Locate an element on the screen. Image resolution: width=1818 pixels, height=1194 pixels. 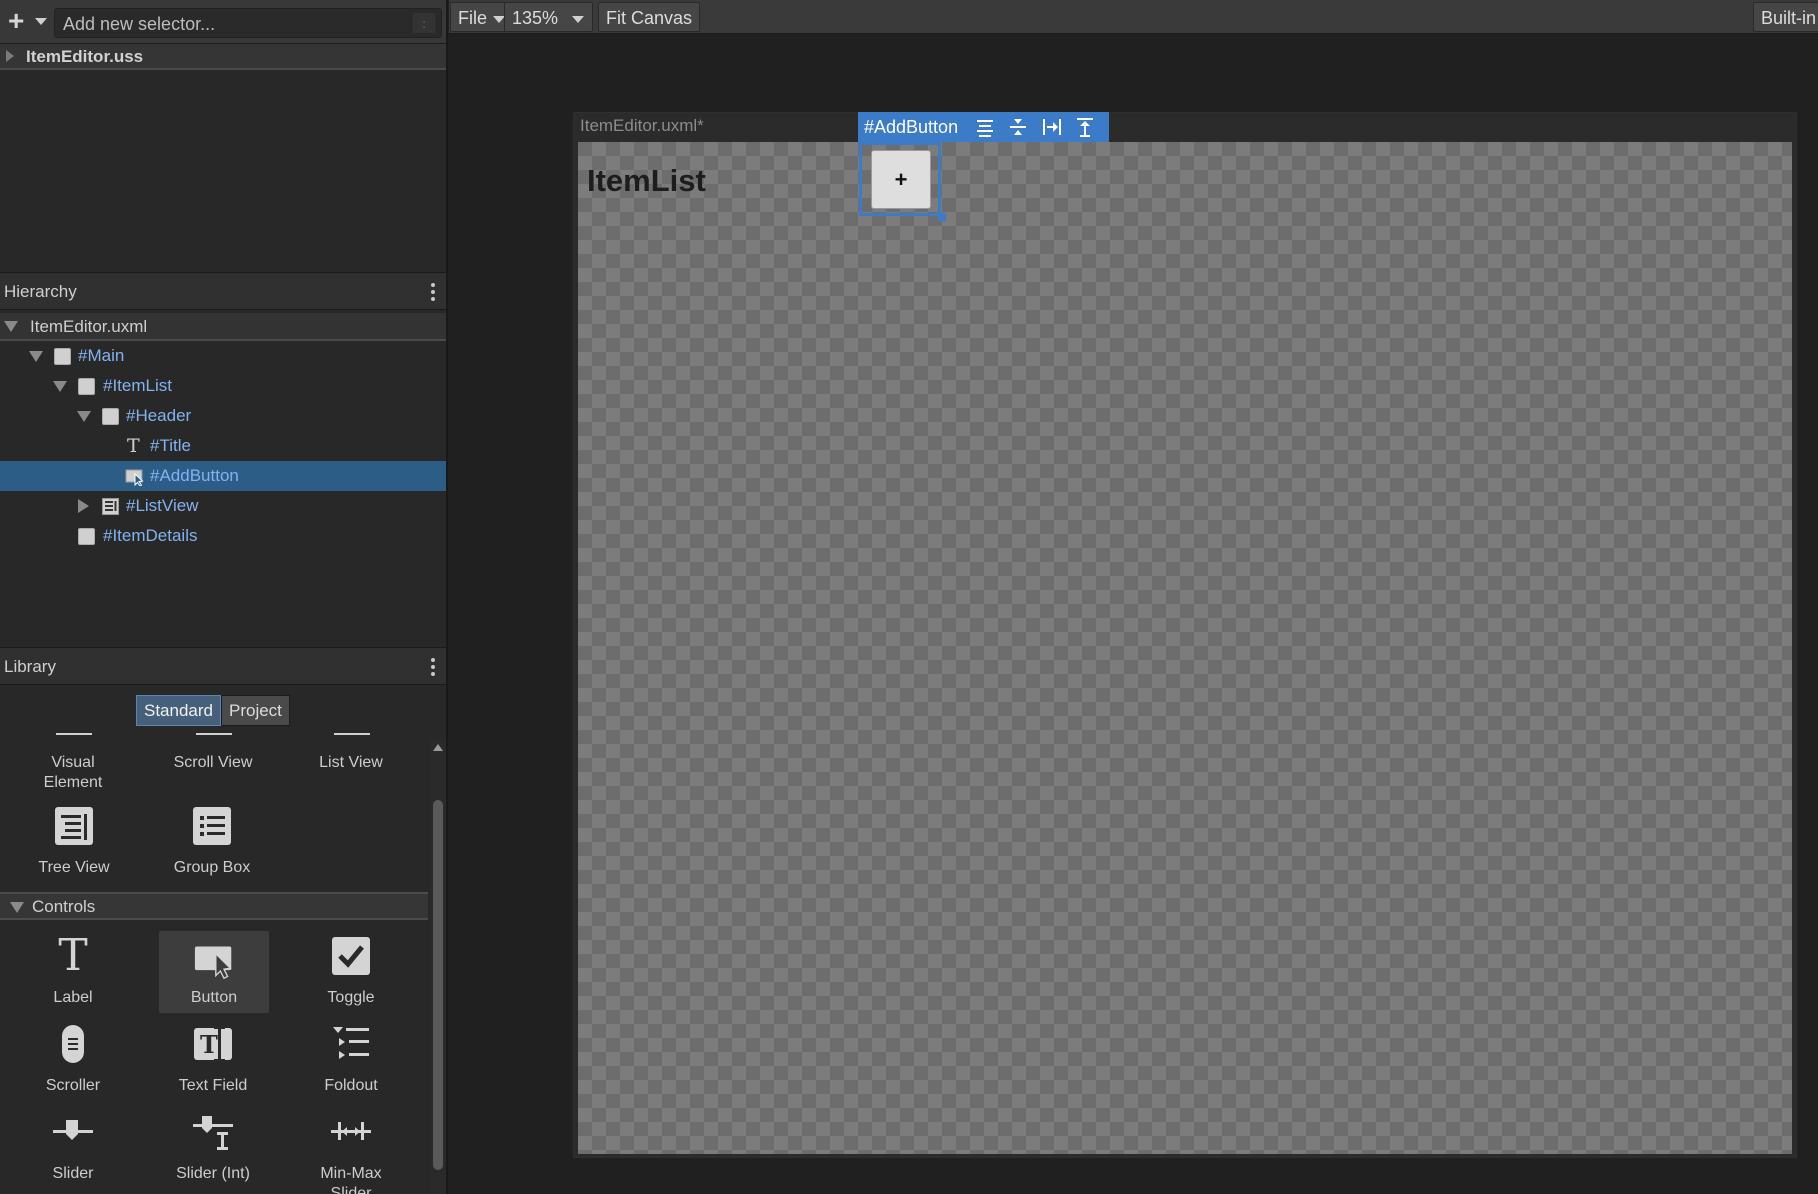
fit-canvas-button: Fit Canvas is located at coordinates (649, 17).